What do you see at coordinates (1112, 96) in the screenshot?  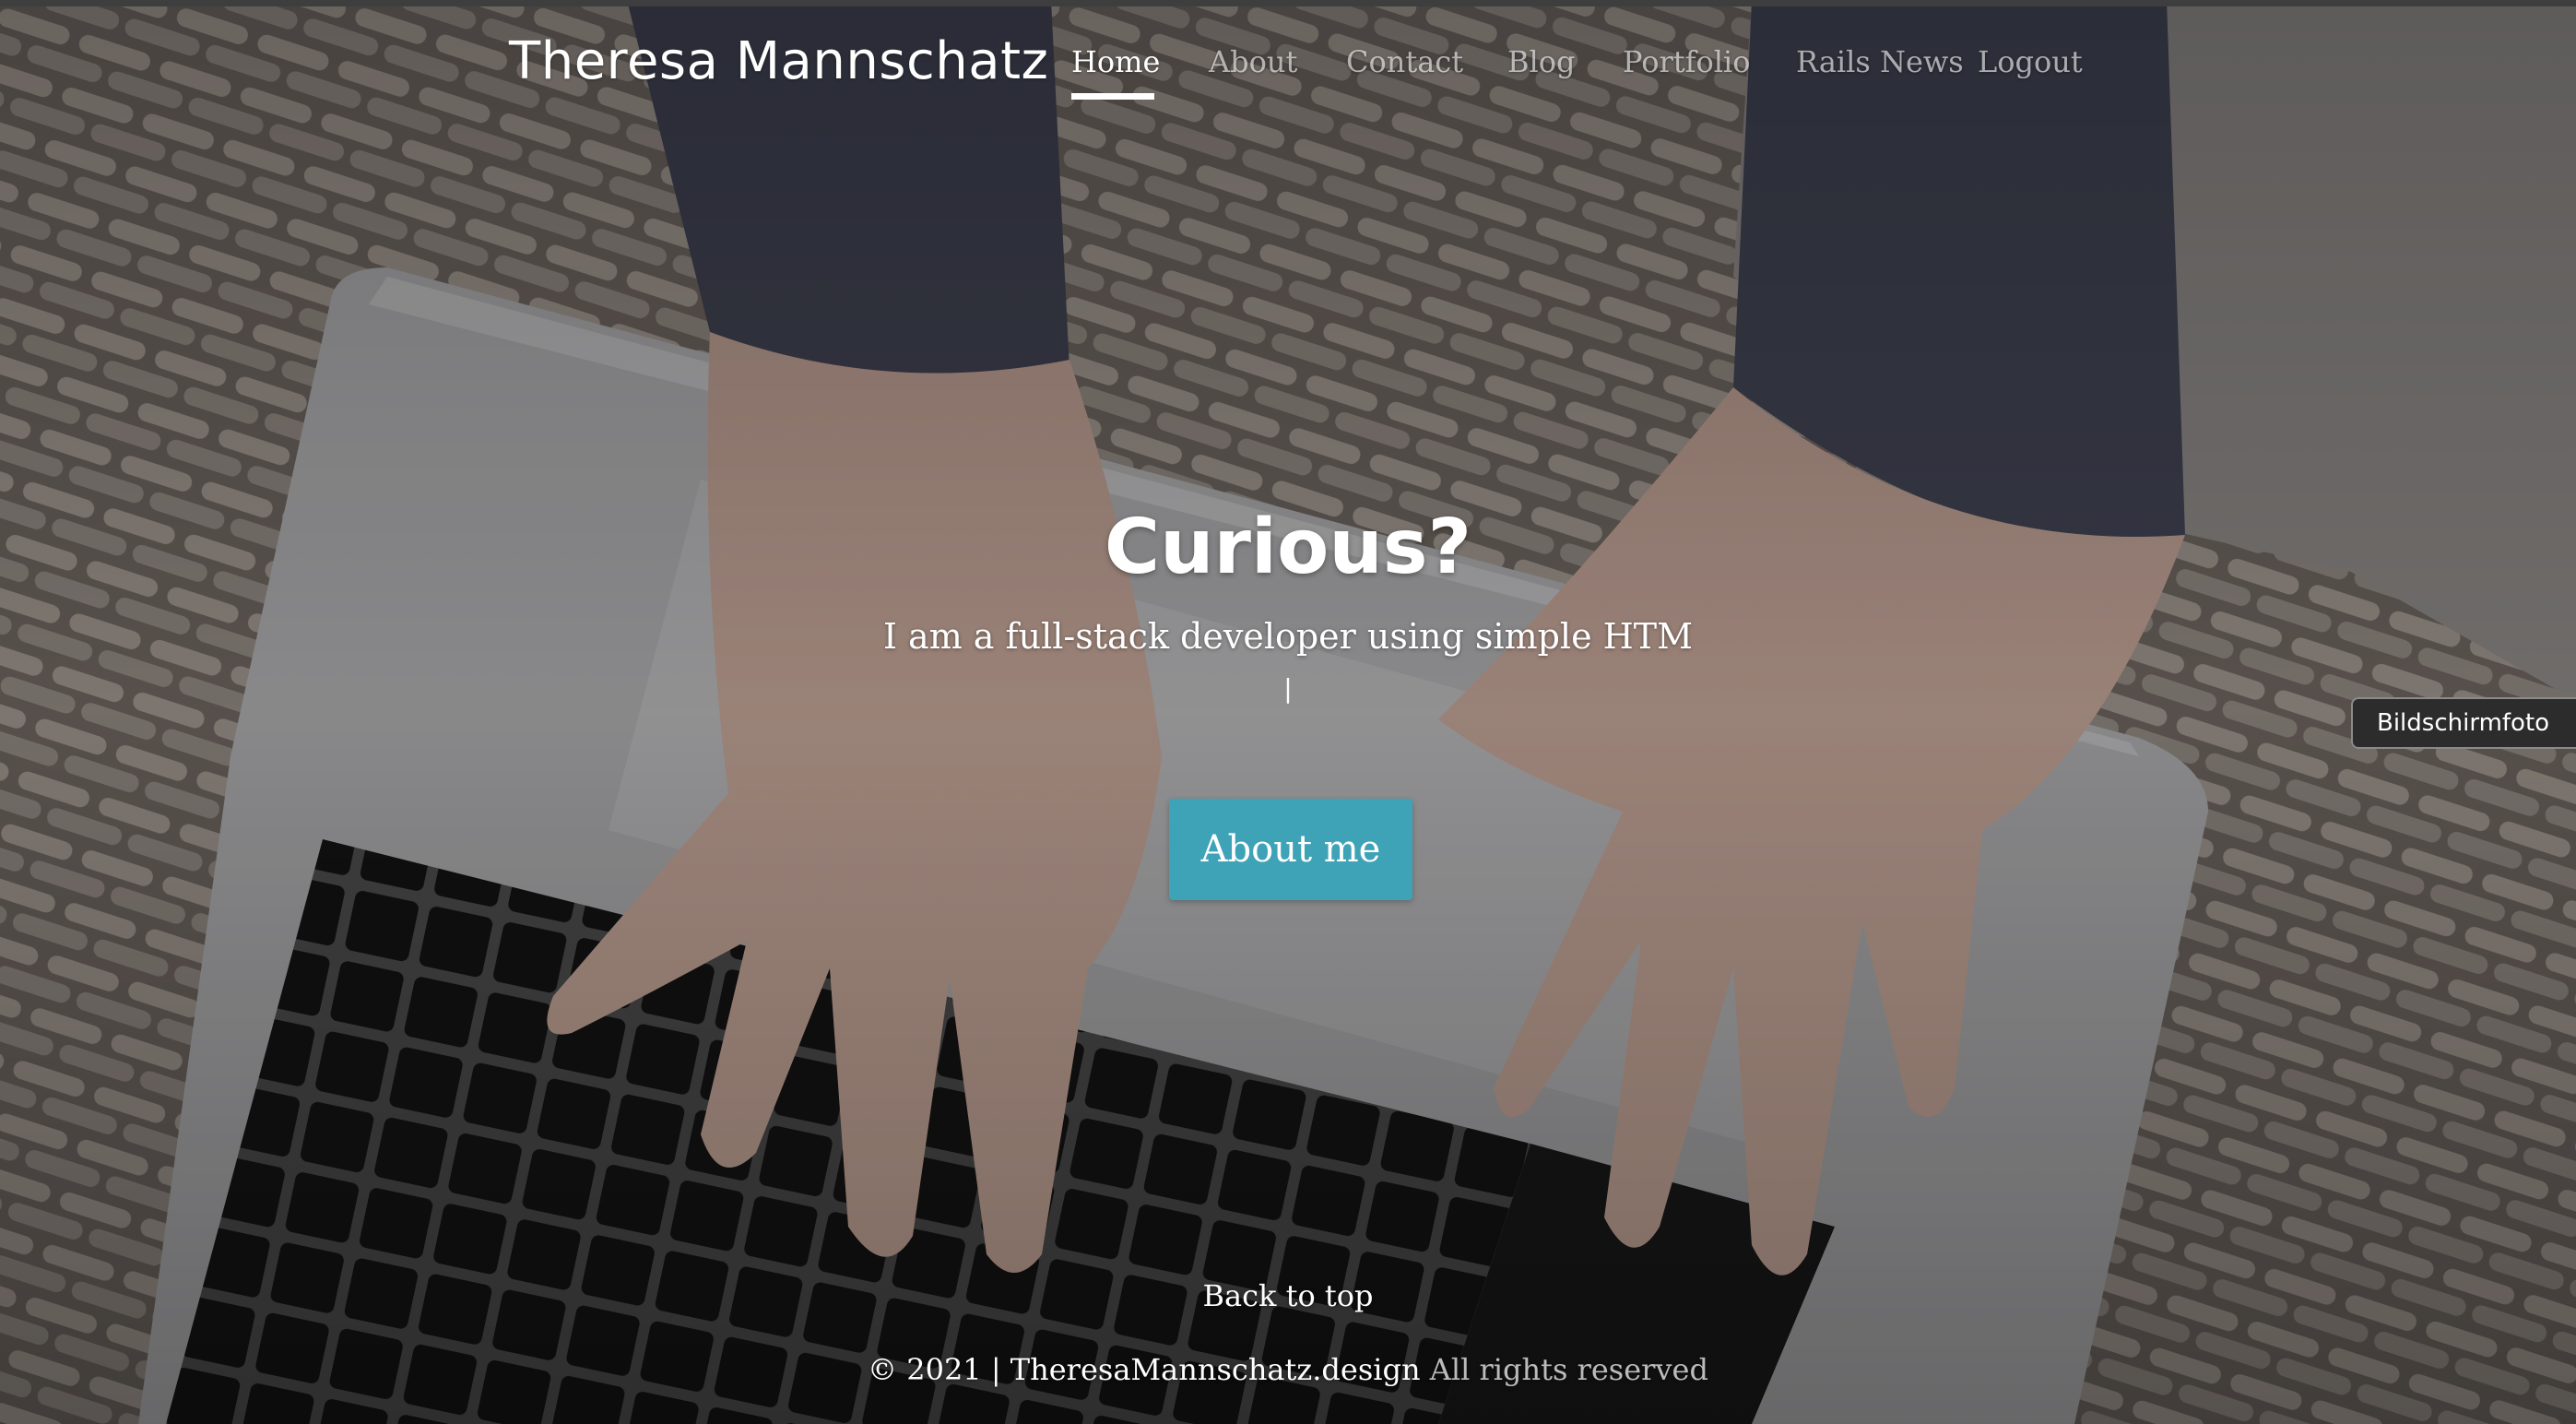 I see `nav-active-underline` at bounding box center [1112, 96].